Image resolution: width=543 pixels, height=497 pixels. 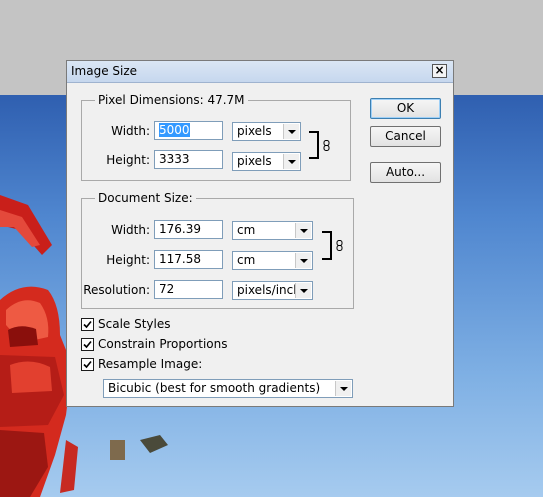 I want to click on pixel-width-label: Width:, so click(x=130, y=131).